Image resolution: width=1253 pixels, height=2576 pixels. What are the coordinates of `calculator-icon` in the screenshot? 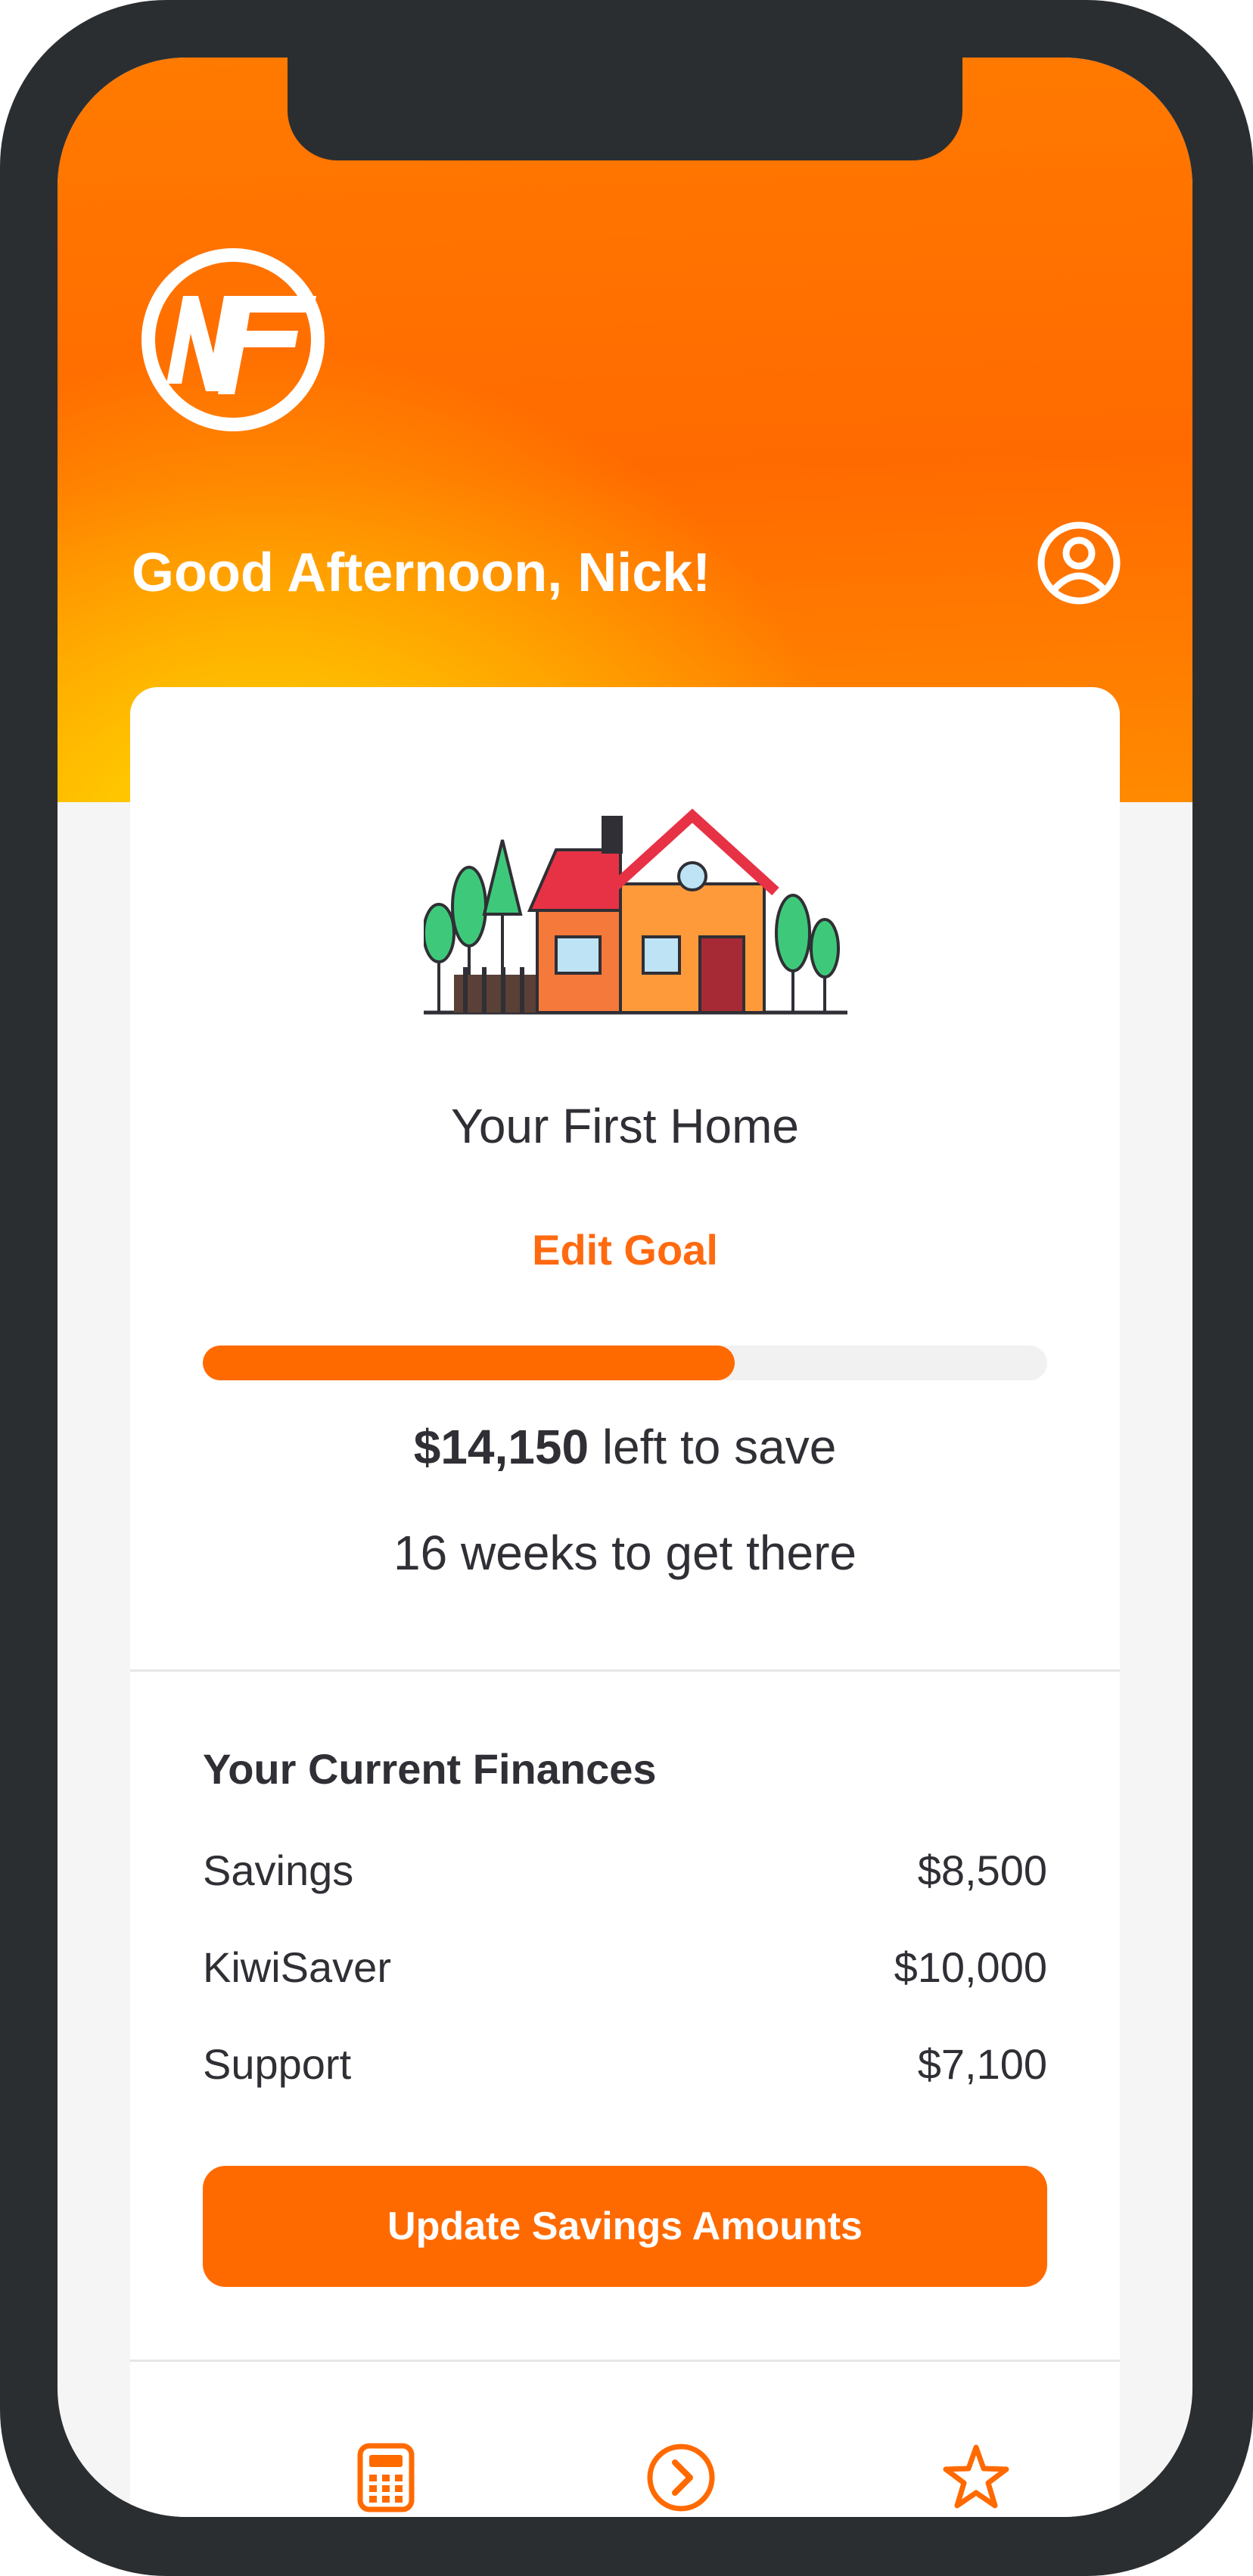 It's located at (386, 2477).